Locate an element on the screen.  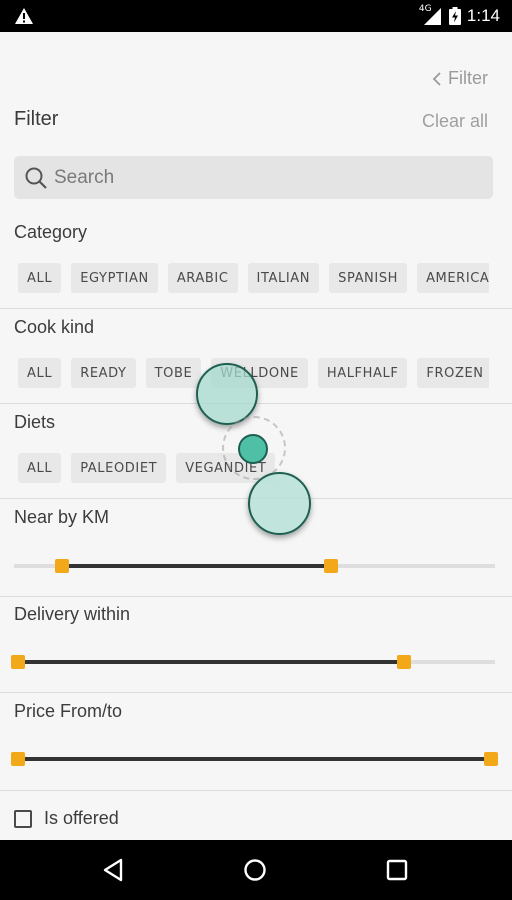
cook-kind-chips: ALL READY TOBE WELLDONE HALFHALF FROZEN is located at coordinates (253, 373).